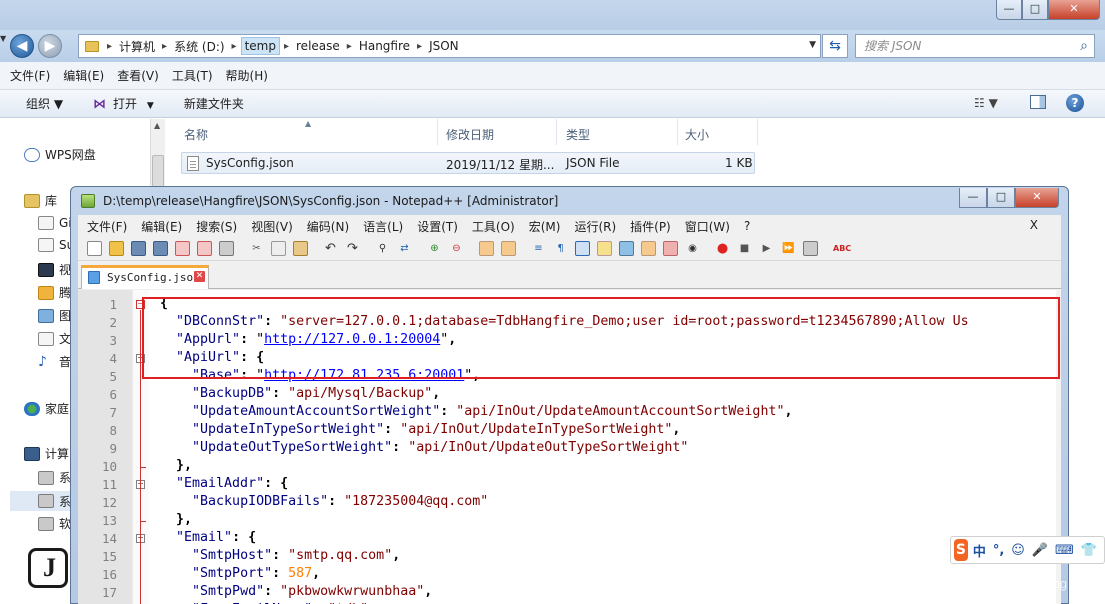 The width and height of the screenshot is (1105, 604). What do you see at coordinates (50, 46) in the screenshot?
I see `forward-button: ▶` at bounding box center [50, 46].